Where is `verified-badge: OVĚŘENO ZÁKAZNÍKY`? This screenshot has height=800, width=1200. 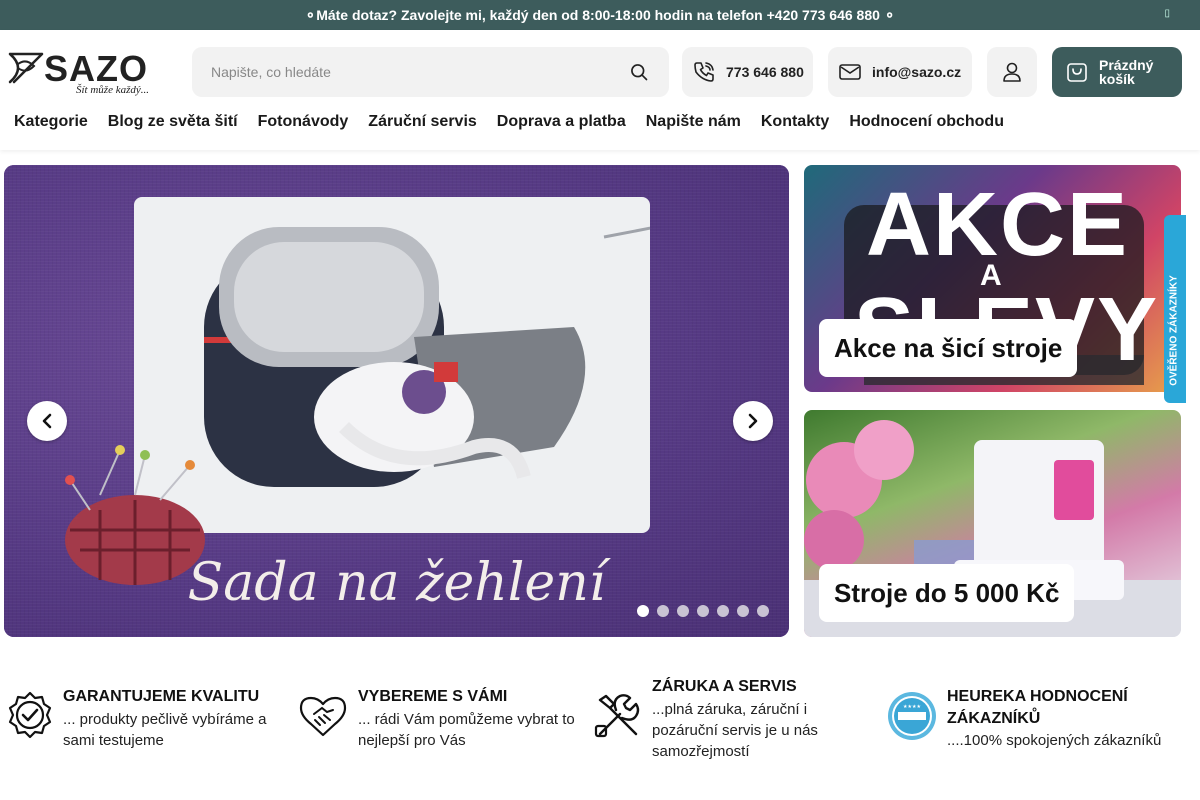 verified-badge: OVĚŘENO ZÁKAZNÍKY is located at coordinates (1175, 309).